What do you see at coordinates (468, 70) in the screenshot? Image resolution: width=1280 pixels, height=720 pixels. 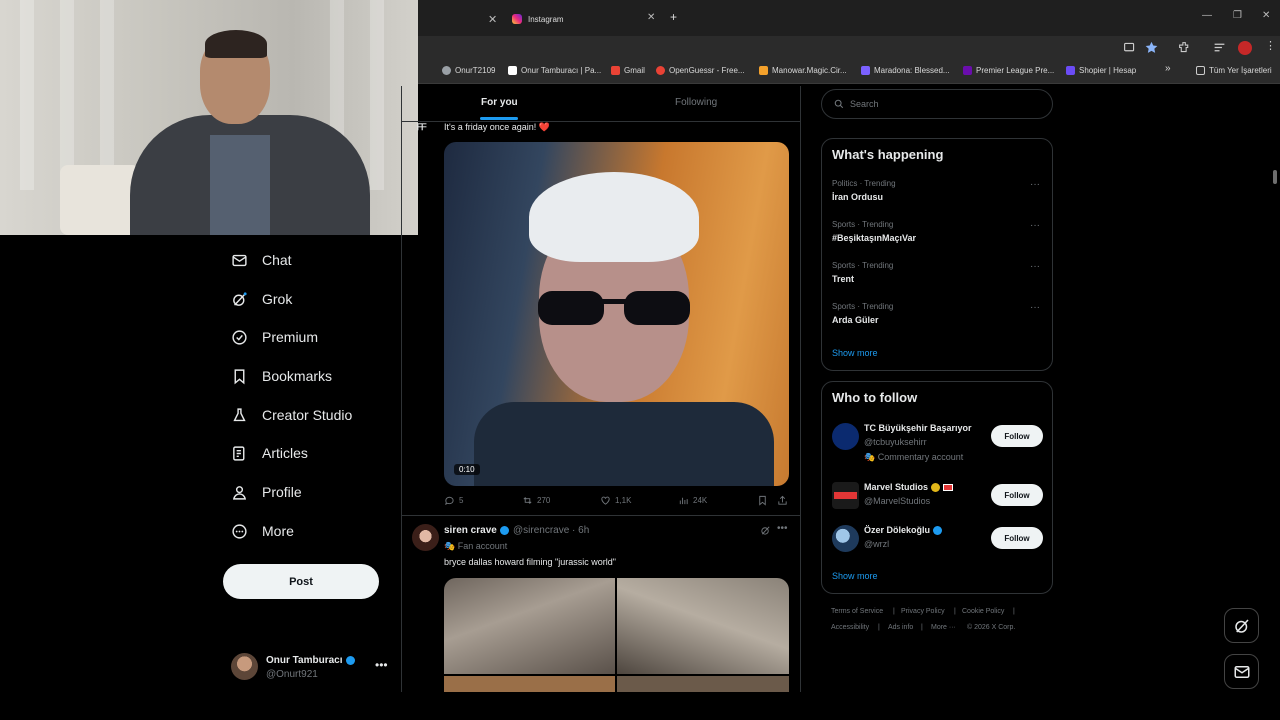 I see `bookmark-item: OnurT2109` at bounding box center [468, 70].